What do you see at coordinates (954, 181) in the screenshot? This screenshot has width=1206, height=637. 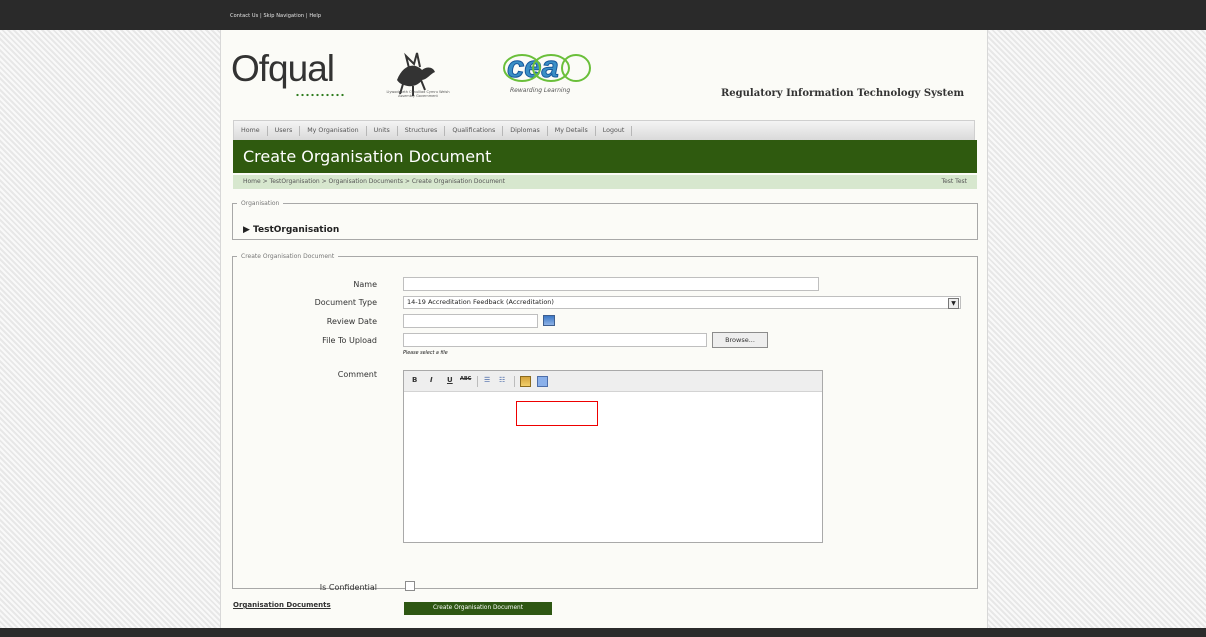 I see `current-user: Test Test` at bounding box center [954, 181].